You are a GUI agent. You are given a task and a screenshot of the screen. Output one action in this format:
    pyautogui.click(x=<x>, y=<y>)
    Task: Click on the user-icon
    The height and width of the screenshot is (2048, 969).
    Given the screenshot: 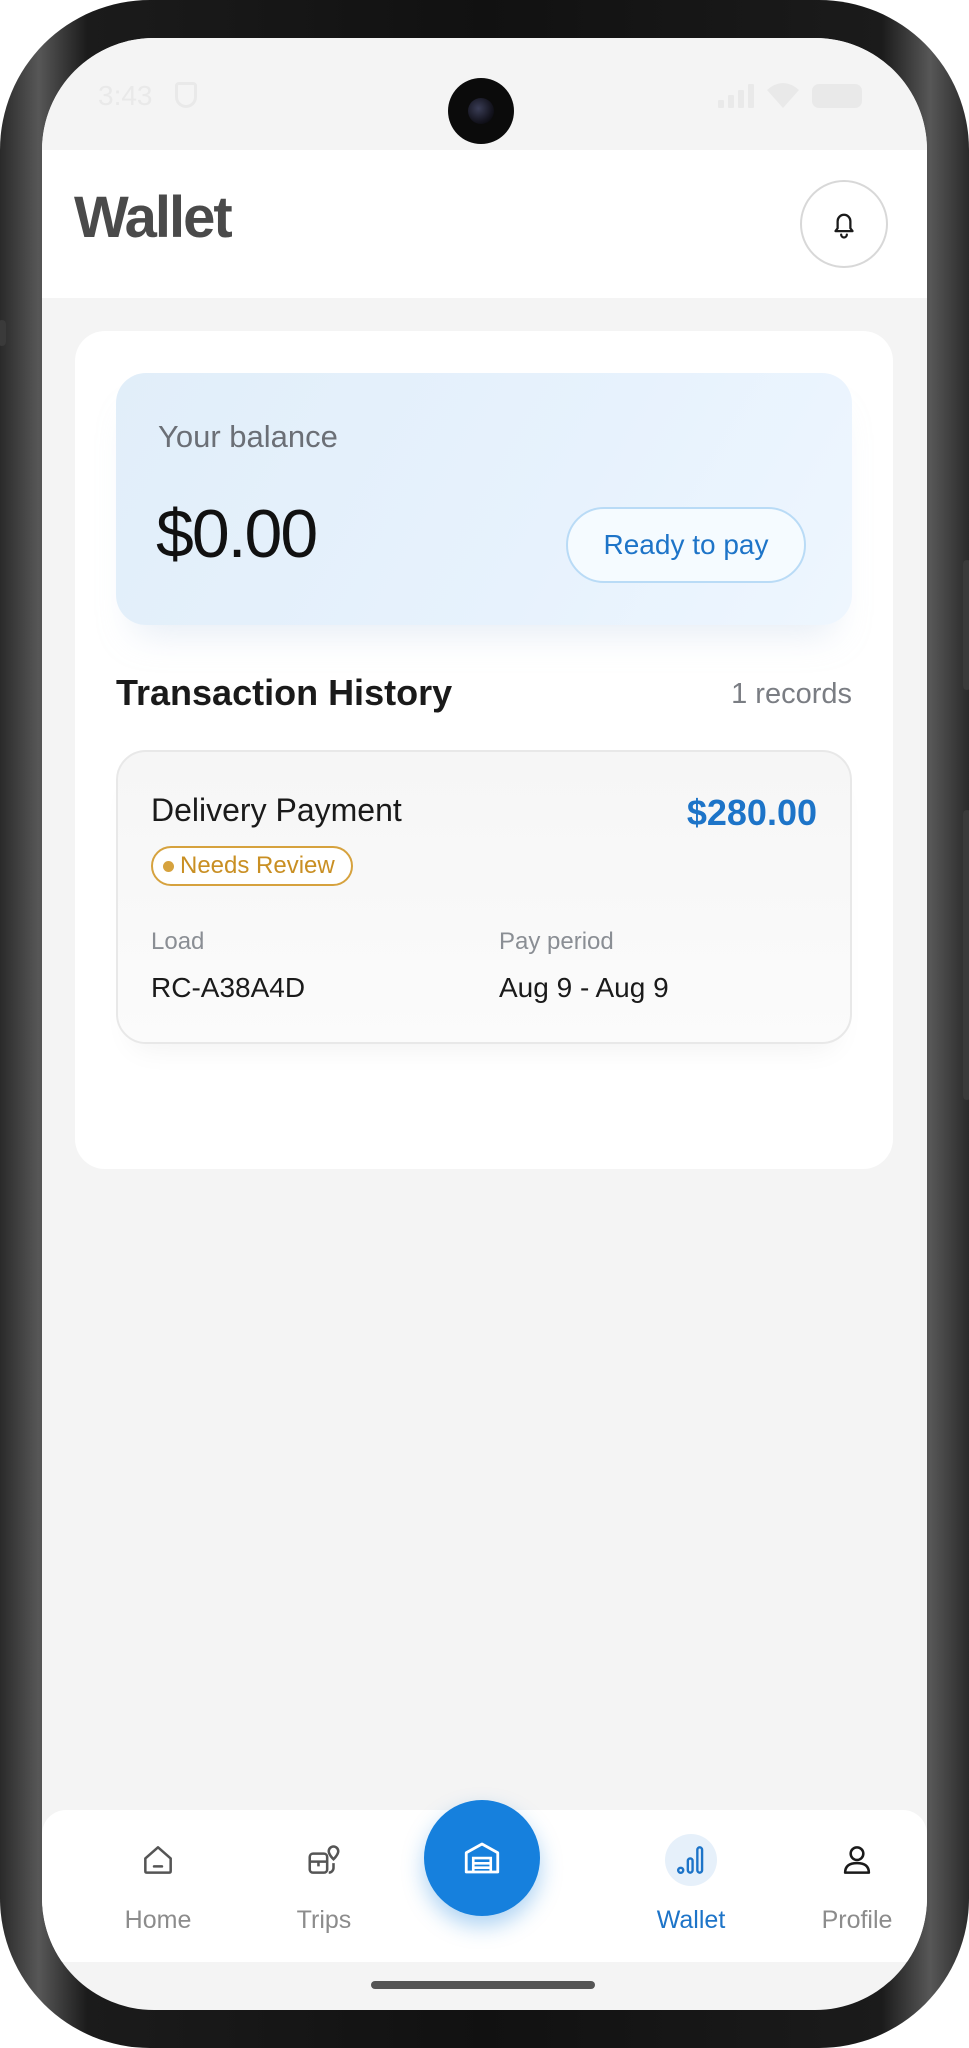 What is the action you would take?
    pyautogui.click(x=857, y=1860)
    